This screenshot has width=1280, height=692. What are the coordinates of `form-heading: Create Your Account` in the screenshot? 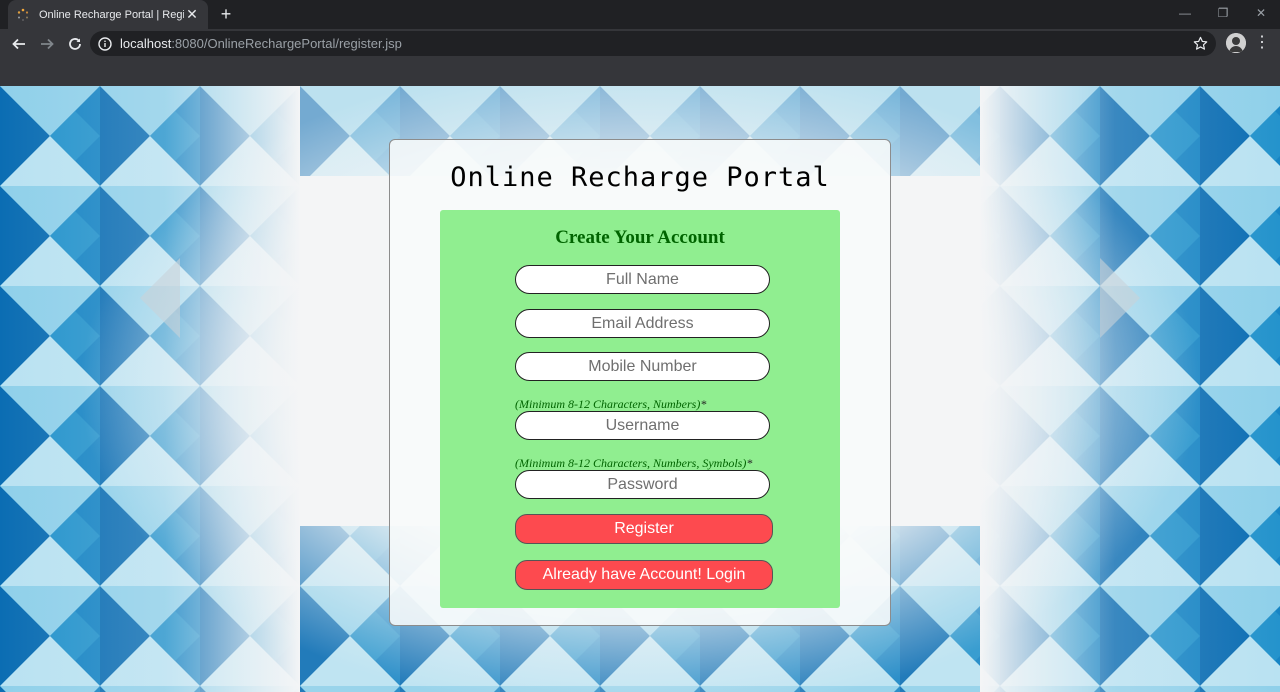 It's located at (640, 237).